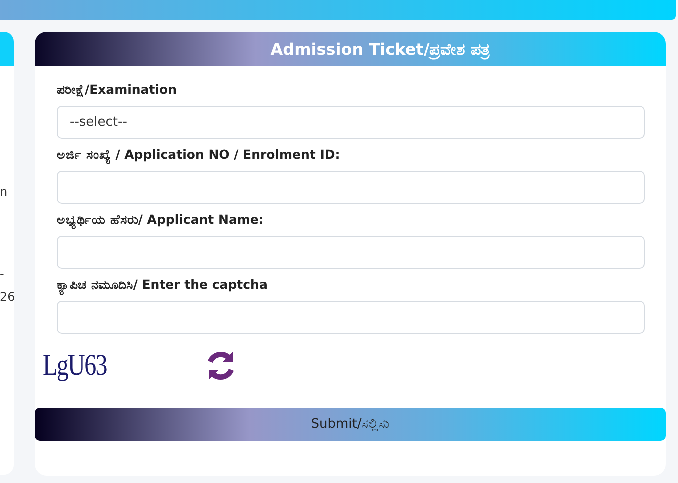 This screenshot has width=678, height=483. Describe the element at coordinates (8, 297) in the screenshot. I see `side-text: 26` at that location.